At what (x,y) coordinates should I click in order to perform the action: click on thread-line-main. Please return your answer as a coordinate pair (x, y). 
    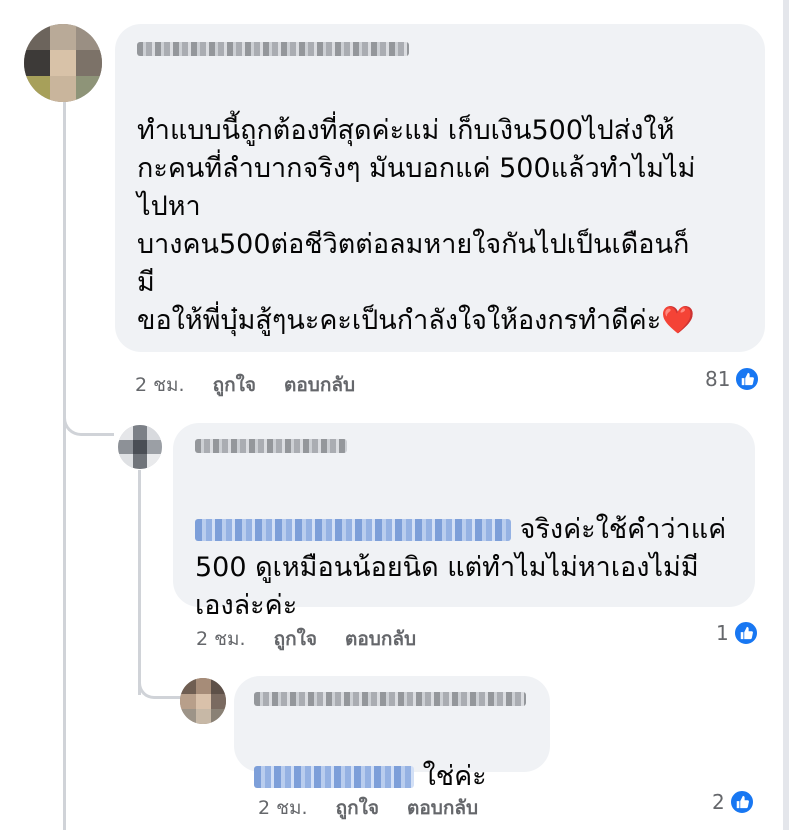
    Looking at the image, I should click on (64, 265).